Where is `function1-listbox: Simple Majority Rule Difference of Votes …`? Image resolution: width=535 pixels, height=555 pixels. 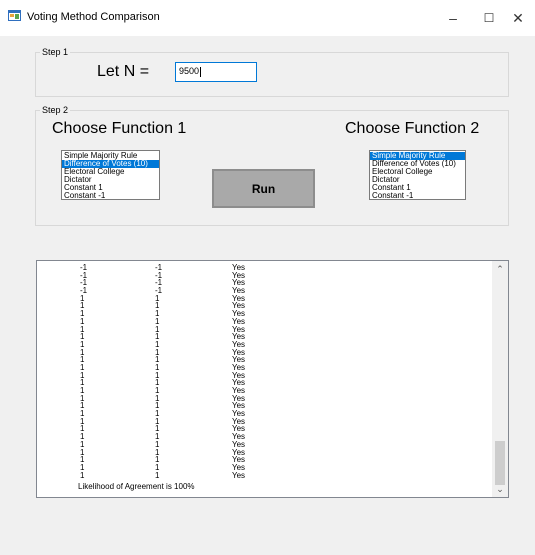
function1-listbox: Simple Majority Rule Difference of Votes … is located at coordinates (110, 175).